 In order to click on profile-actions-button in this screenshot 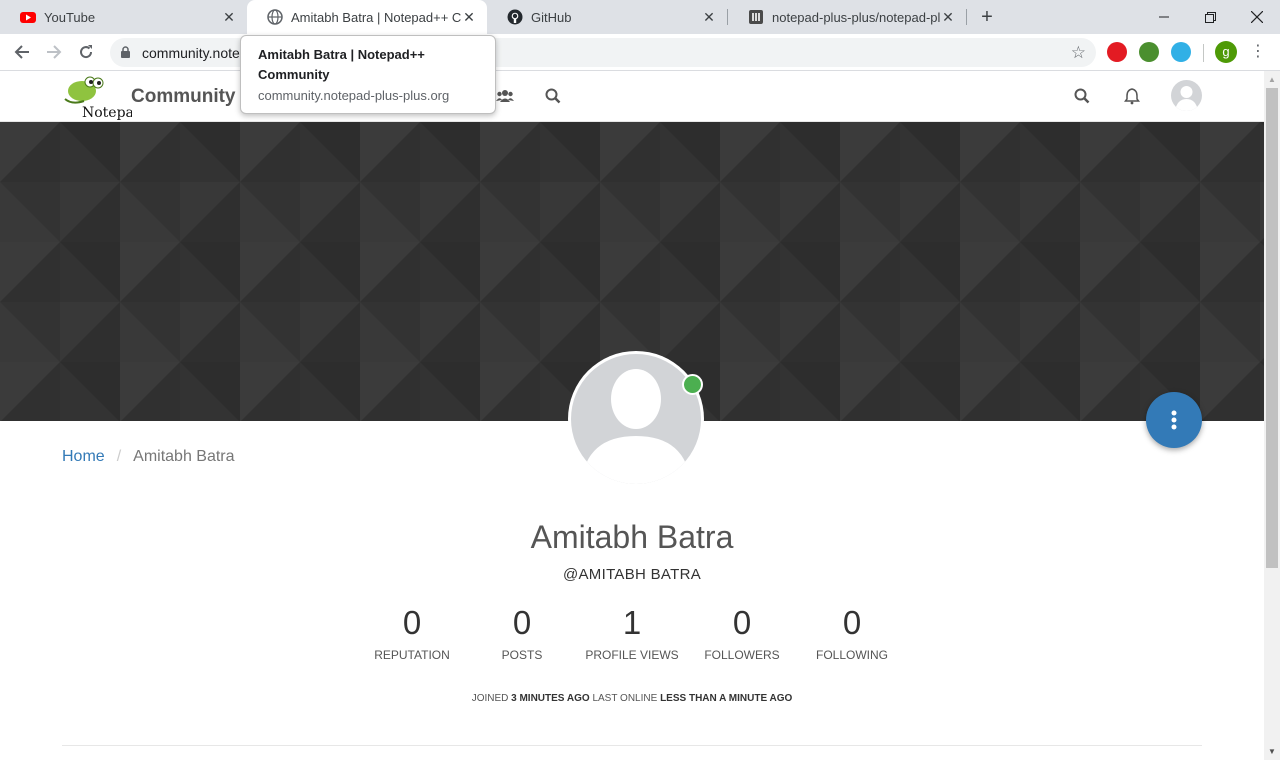, I will do `click(1174, 420)`.